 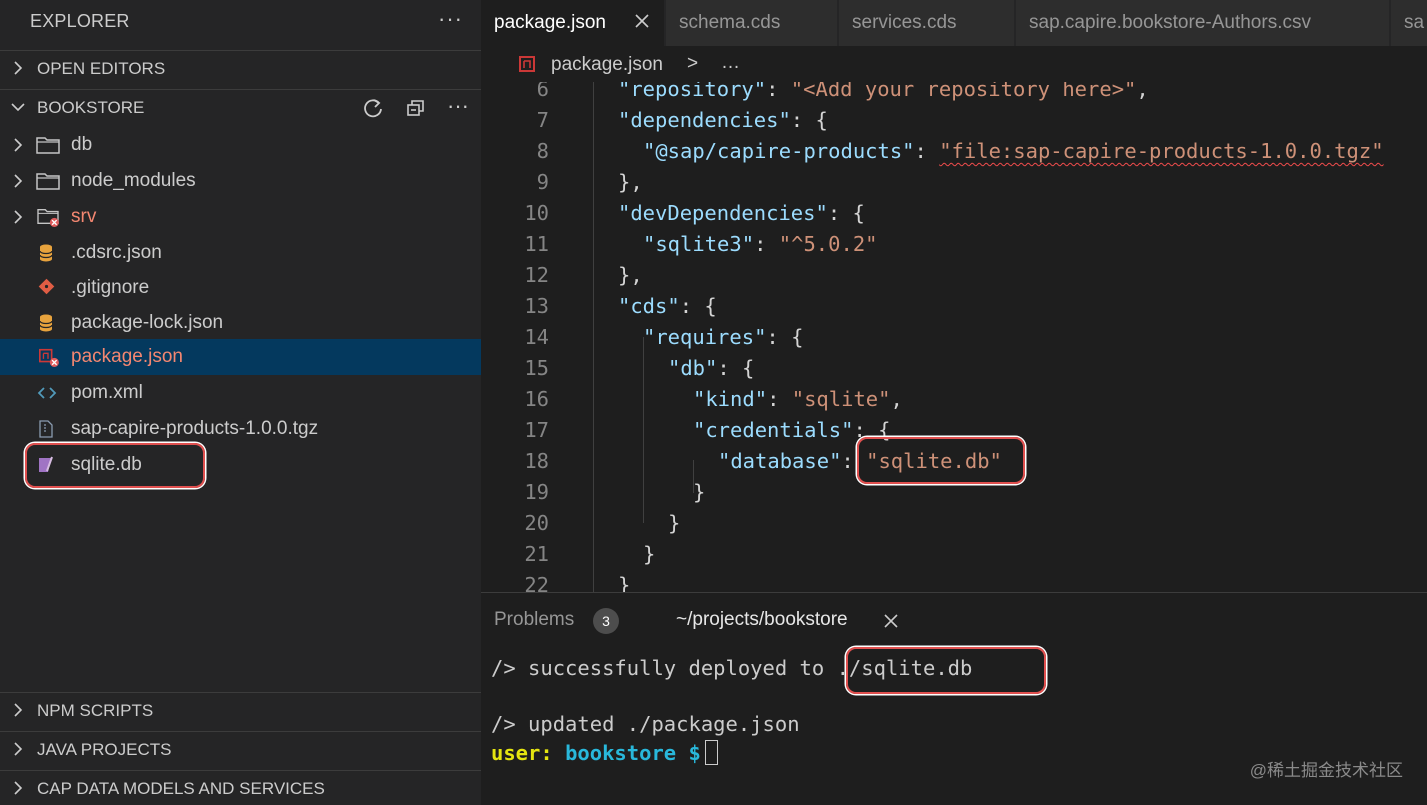 I want to click on tab-problems: Problems, so click(x=534, y=620).